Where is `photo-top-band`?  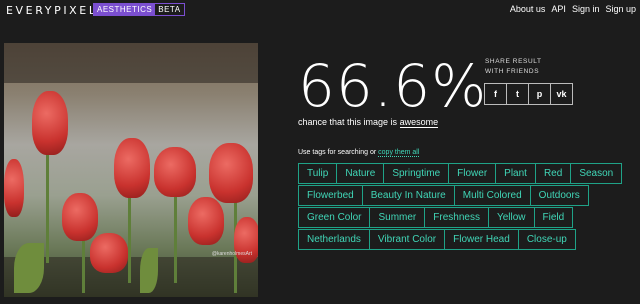
photo-top-band is located at coordinates (131, 63).